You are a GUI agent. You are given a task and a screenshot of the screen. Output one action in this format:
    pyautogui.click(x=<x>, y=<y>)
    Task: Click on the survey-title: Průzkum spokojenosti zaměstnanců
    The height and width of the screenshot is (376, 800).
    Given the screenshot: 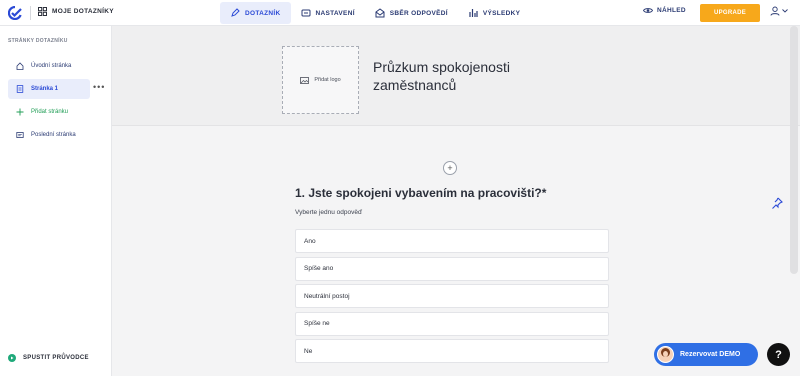 What is the action you would take?
    pyautogui.click(x=473, y=76)
    